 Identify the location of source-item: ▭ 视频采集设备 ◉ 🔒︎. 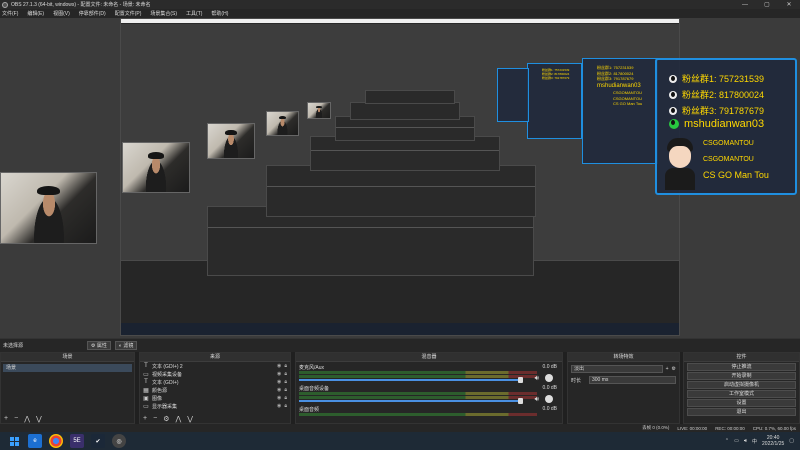
(215, 374).